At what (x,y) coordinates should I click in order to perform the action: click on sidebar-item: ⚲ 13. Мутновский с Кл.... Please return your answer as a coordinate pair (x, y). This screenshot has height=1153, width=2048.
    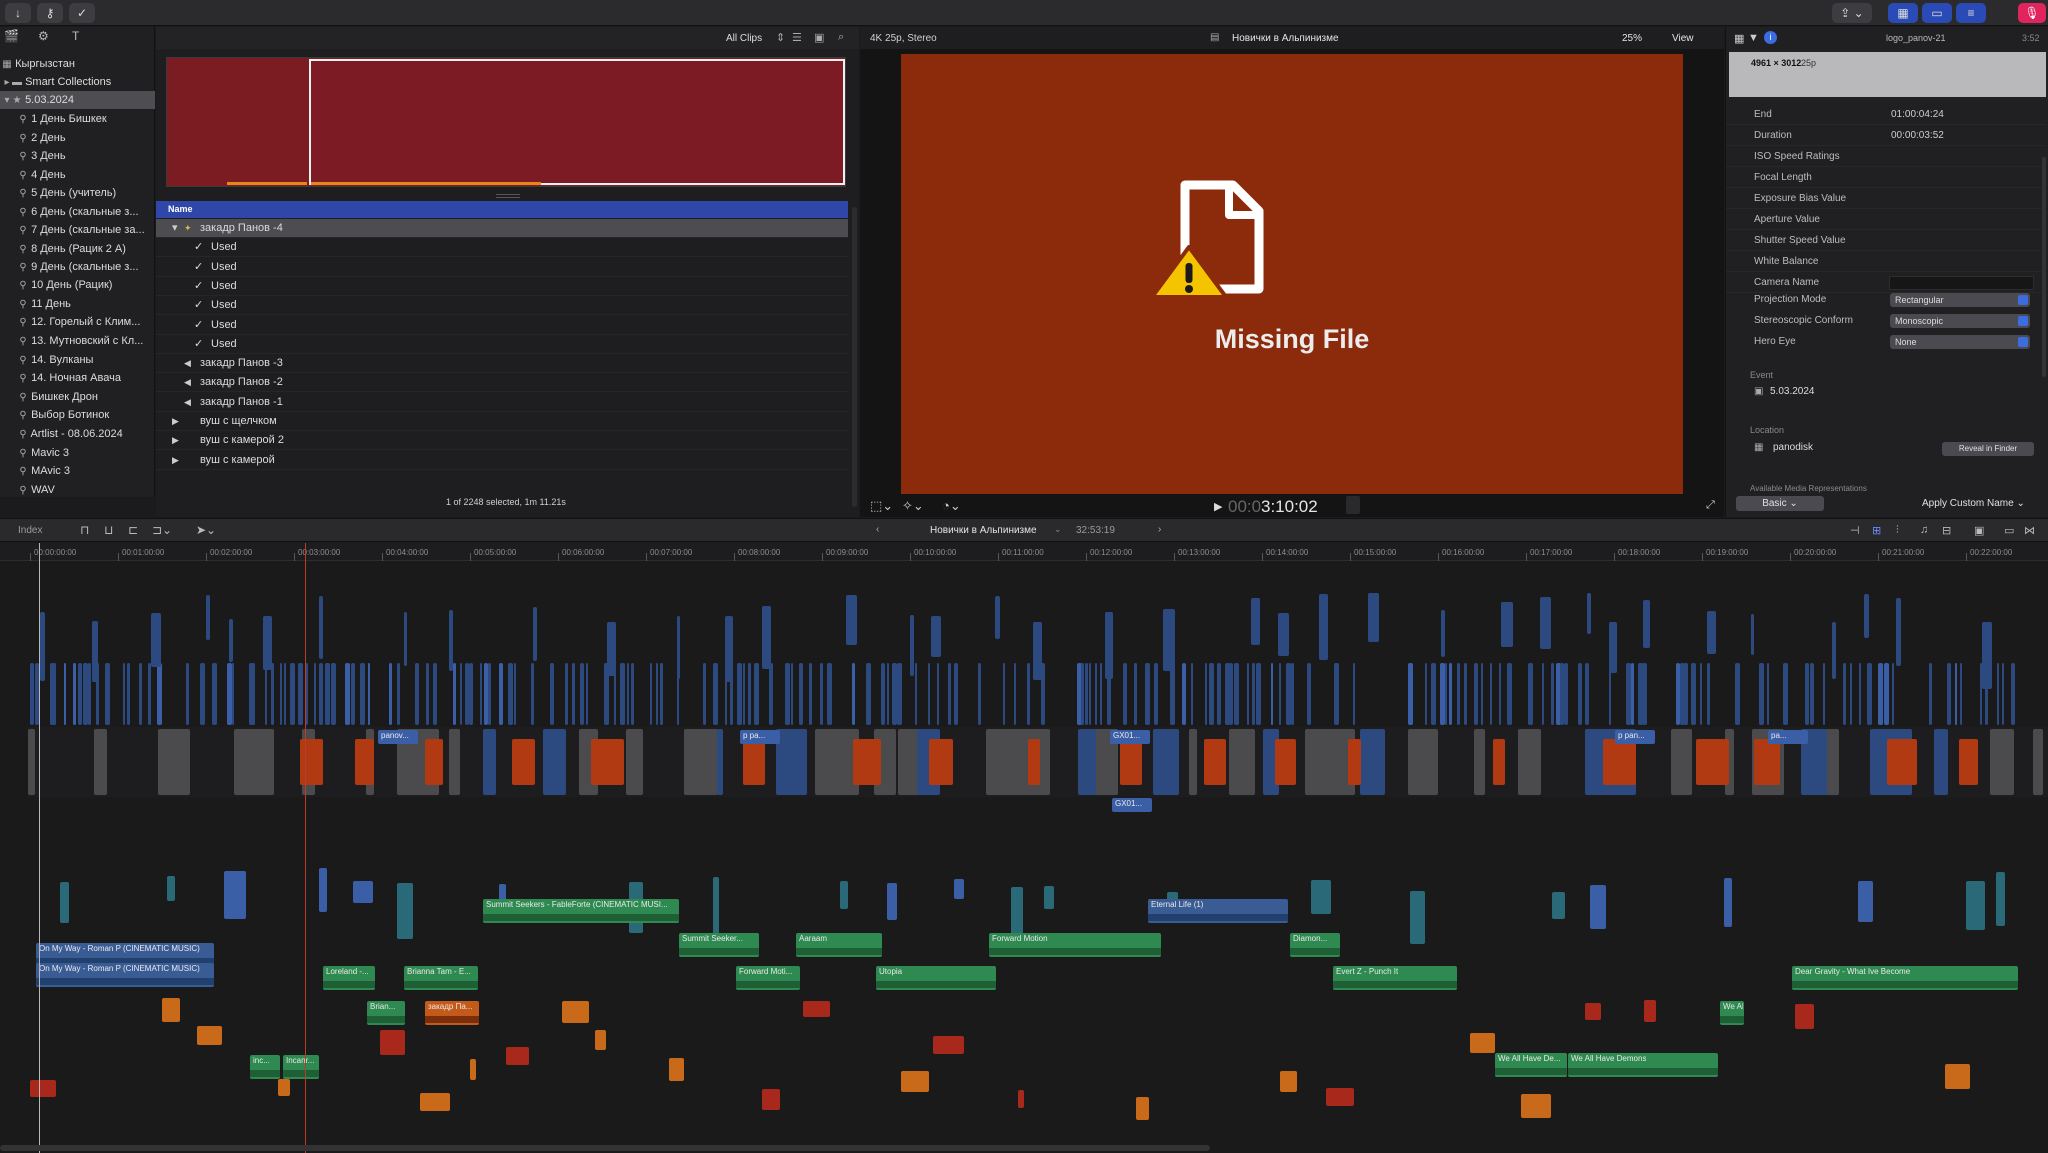
    Looking at the image, I should click on (77, 341).